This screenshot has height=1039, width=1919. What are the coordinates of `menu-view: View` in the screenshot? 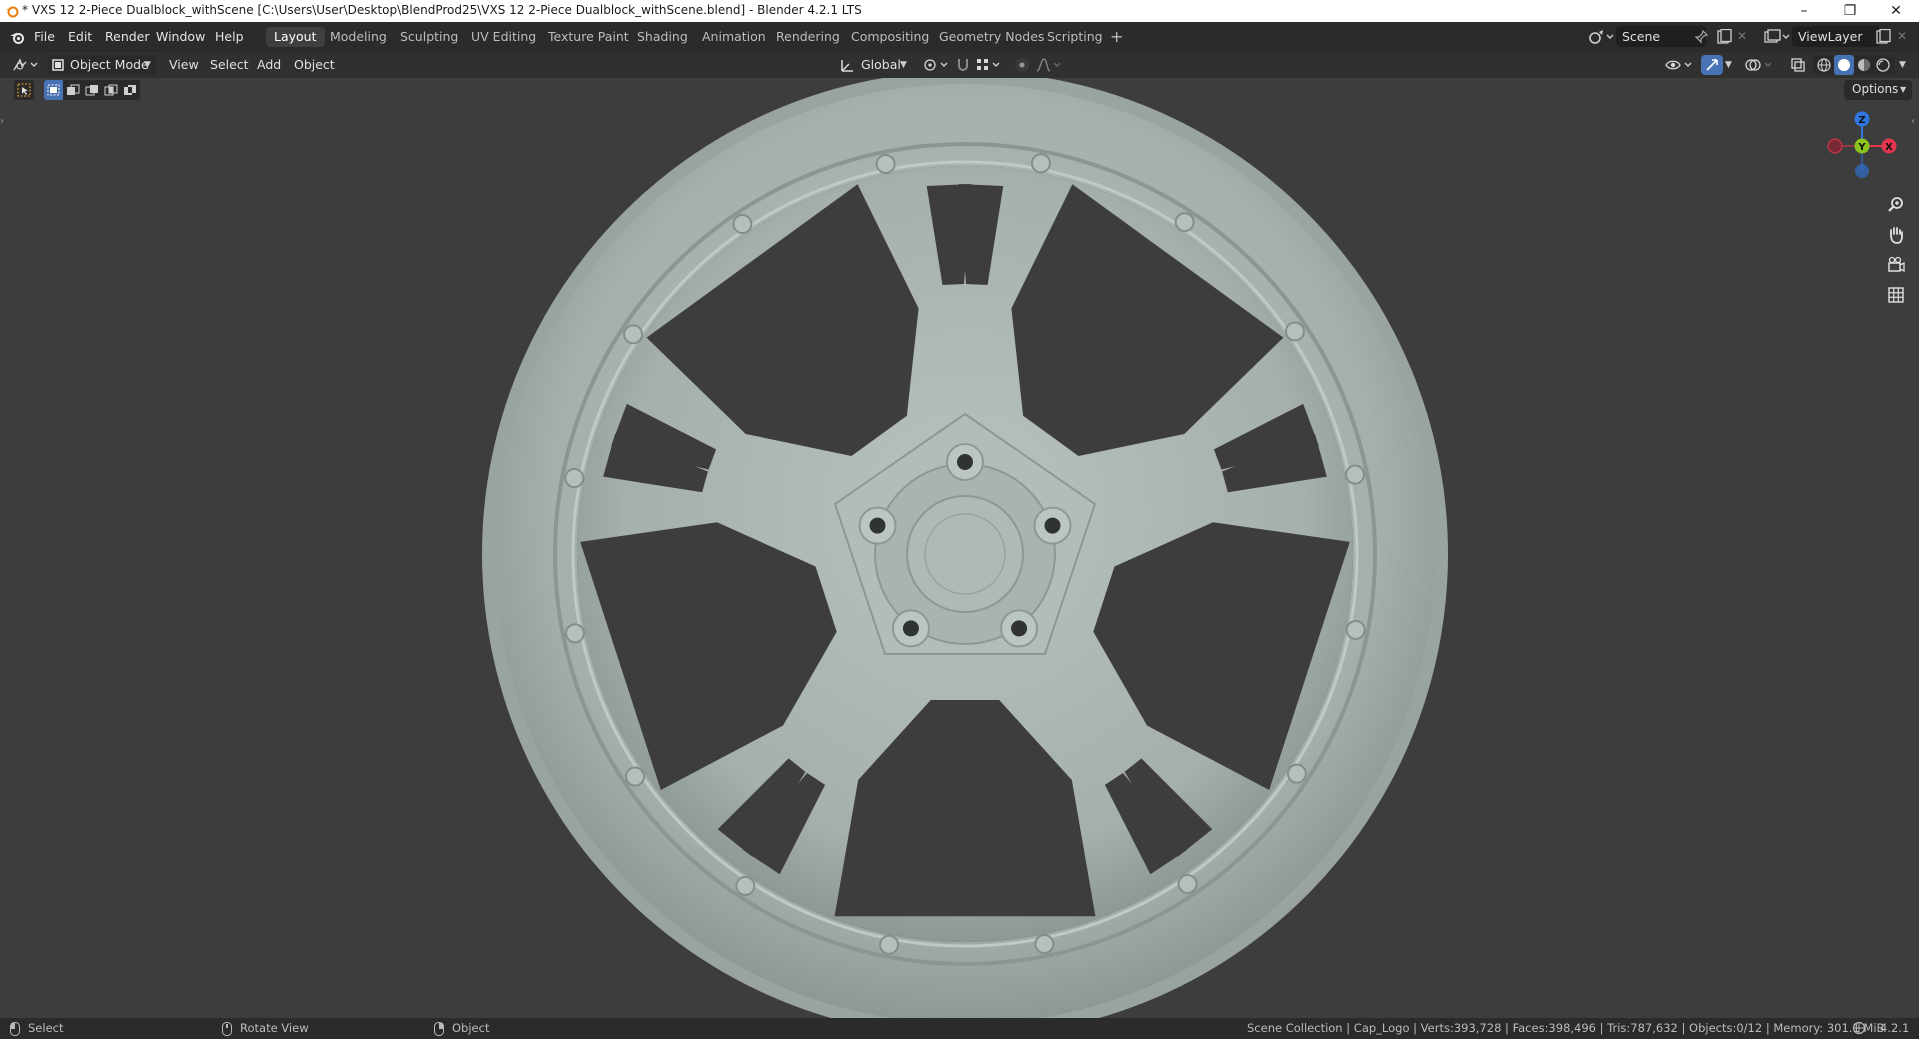 It's located at (184, 65).